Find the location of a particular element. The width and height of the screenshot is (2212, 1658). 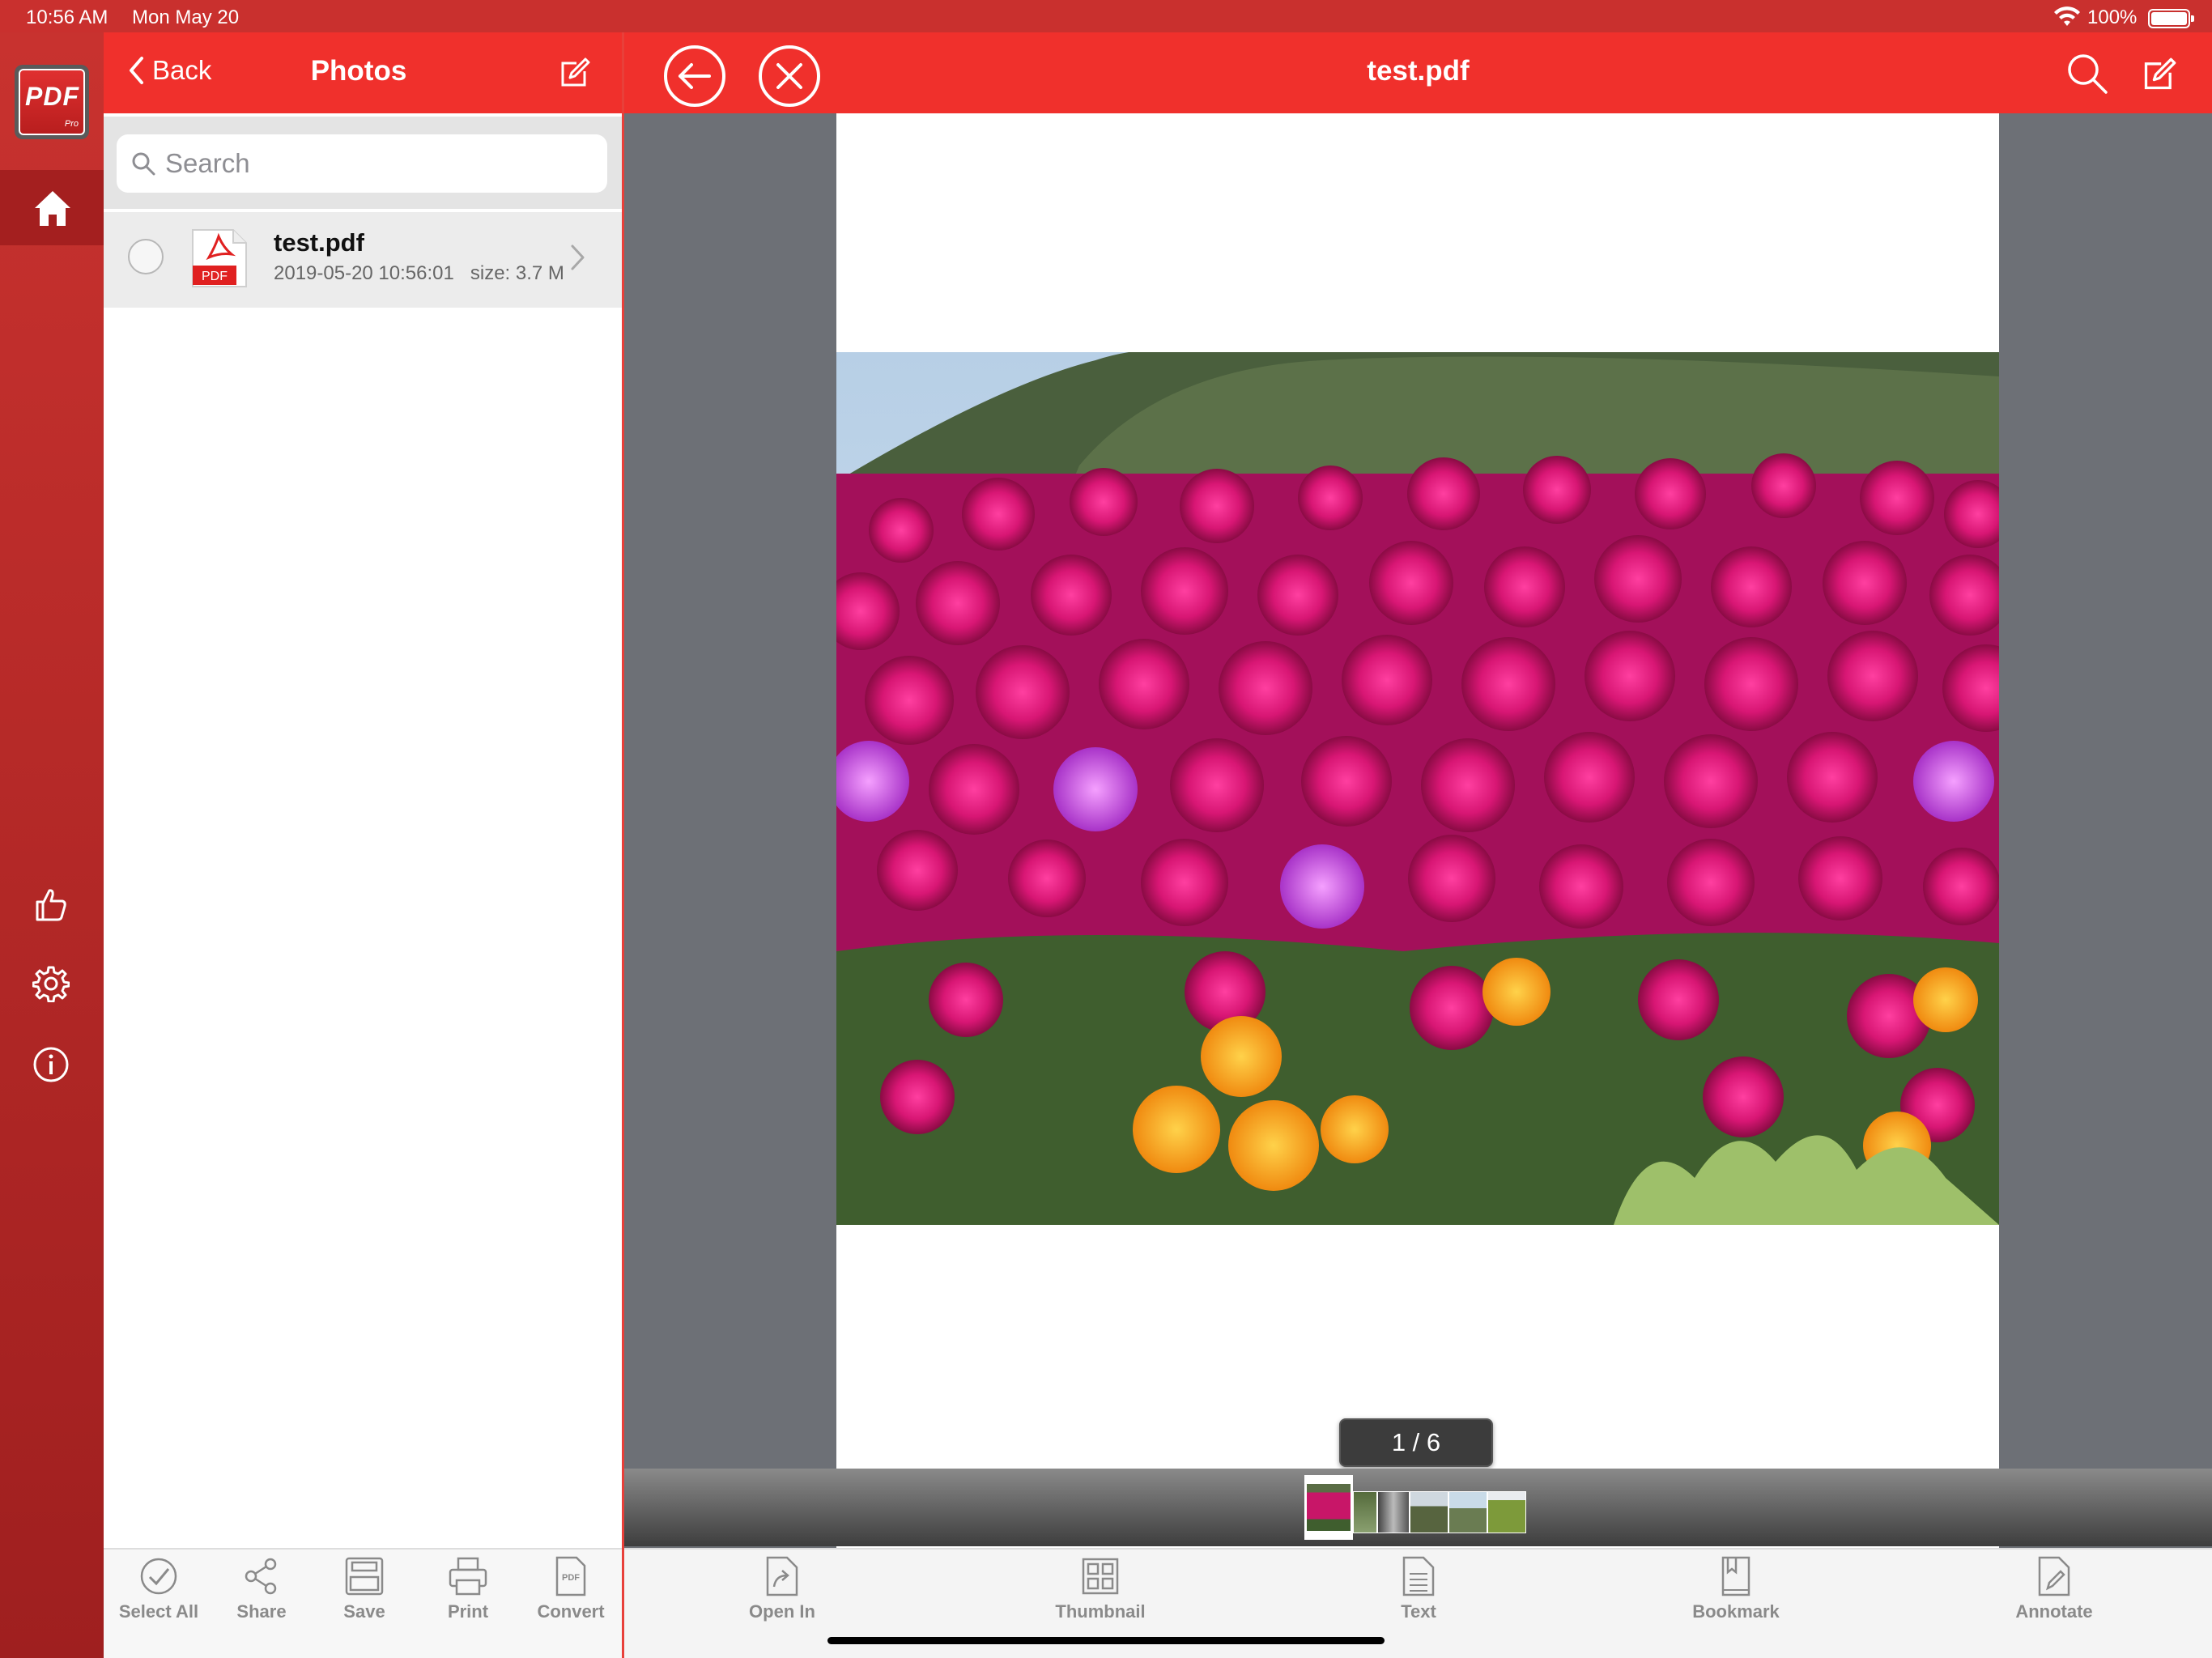

folder-title-text: Photos is located at coordinates (359, 71).